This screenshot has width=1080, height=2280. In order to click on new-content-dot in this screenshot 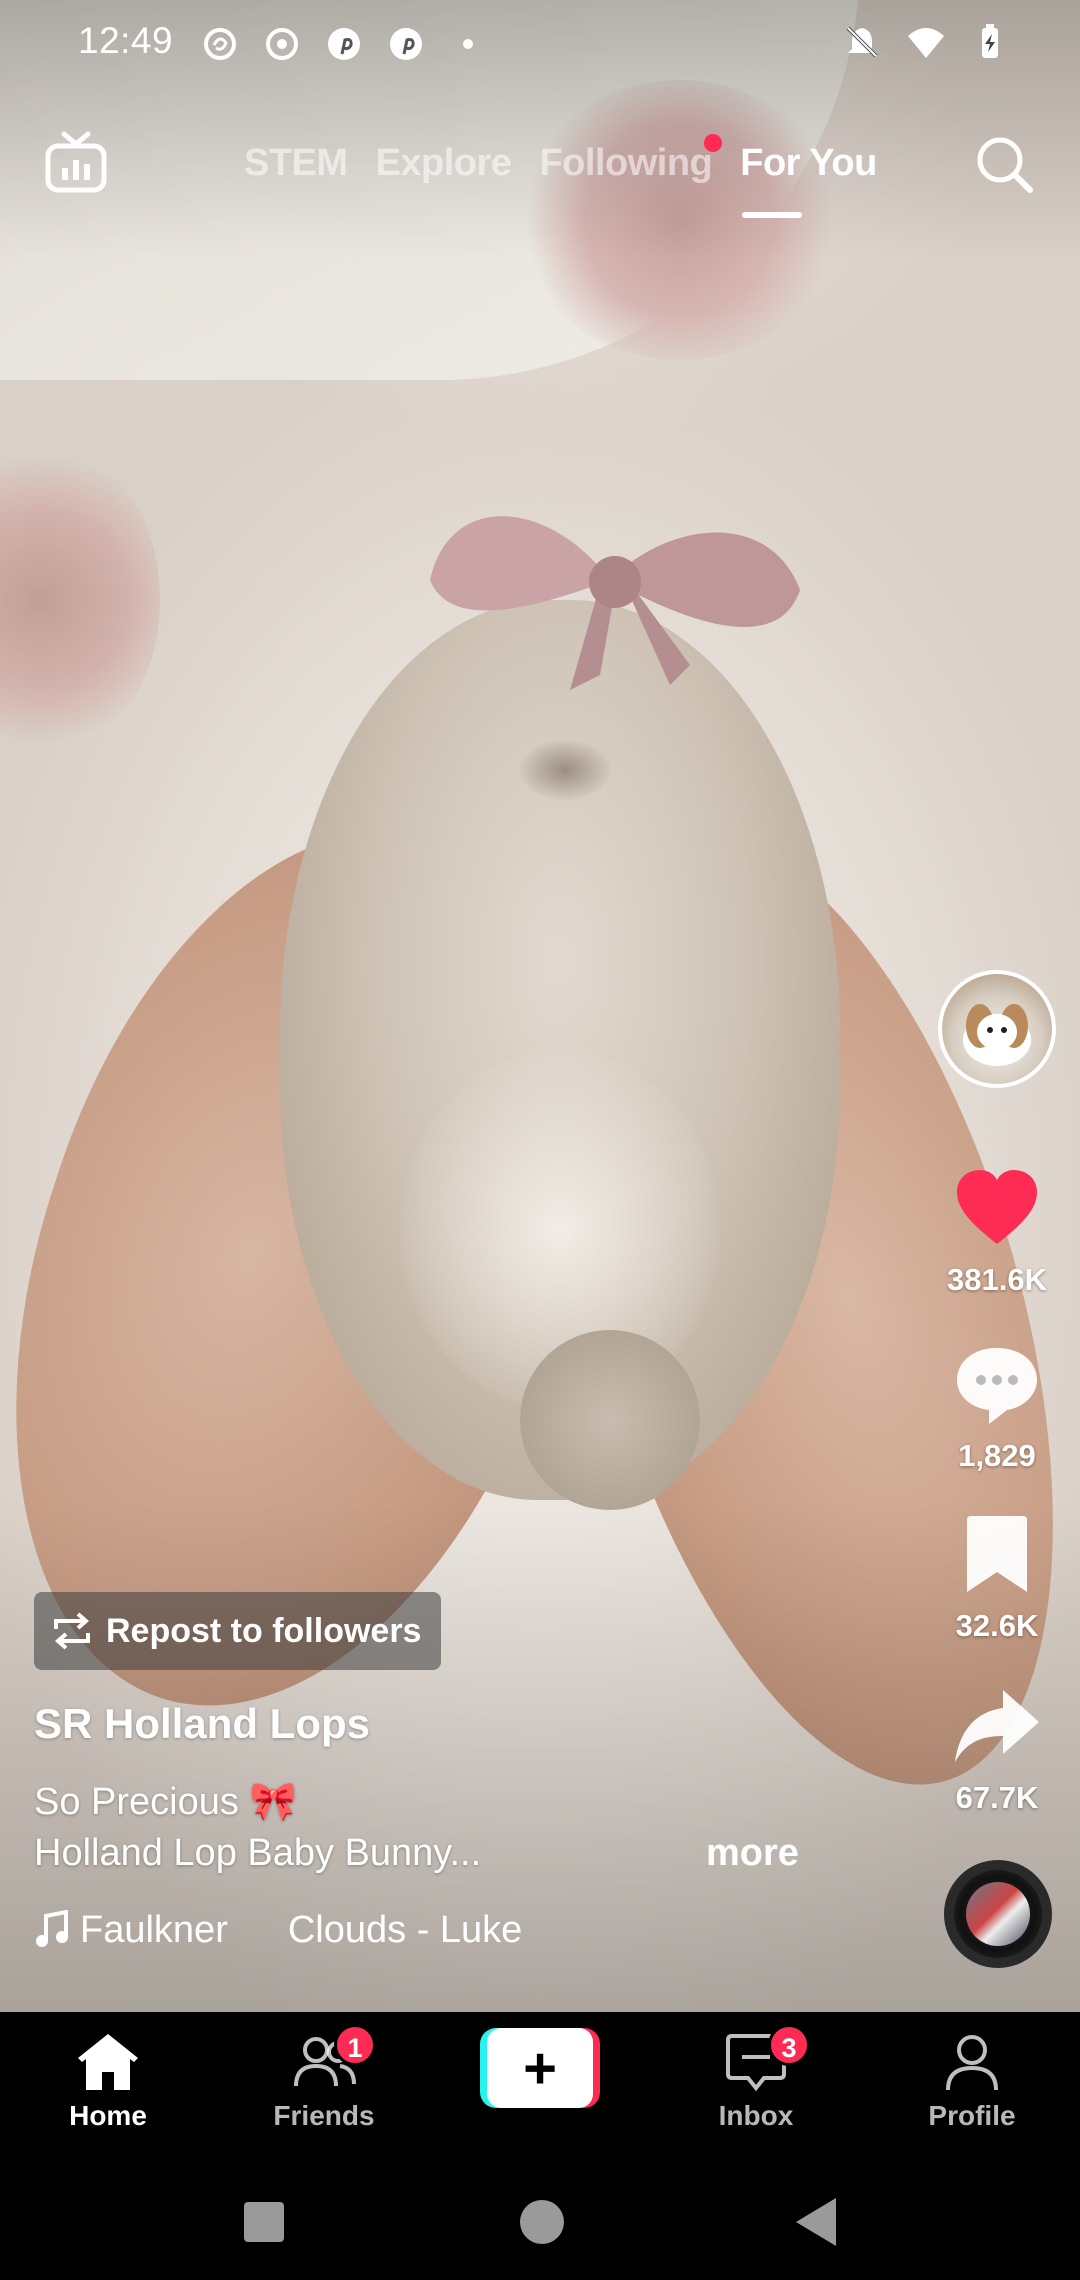, I will do `click(713, 143)`.